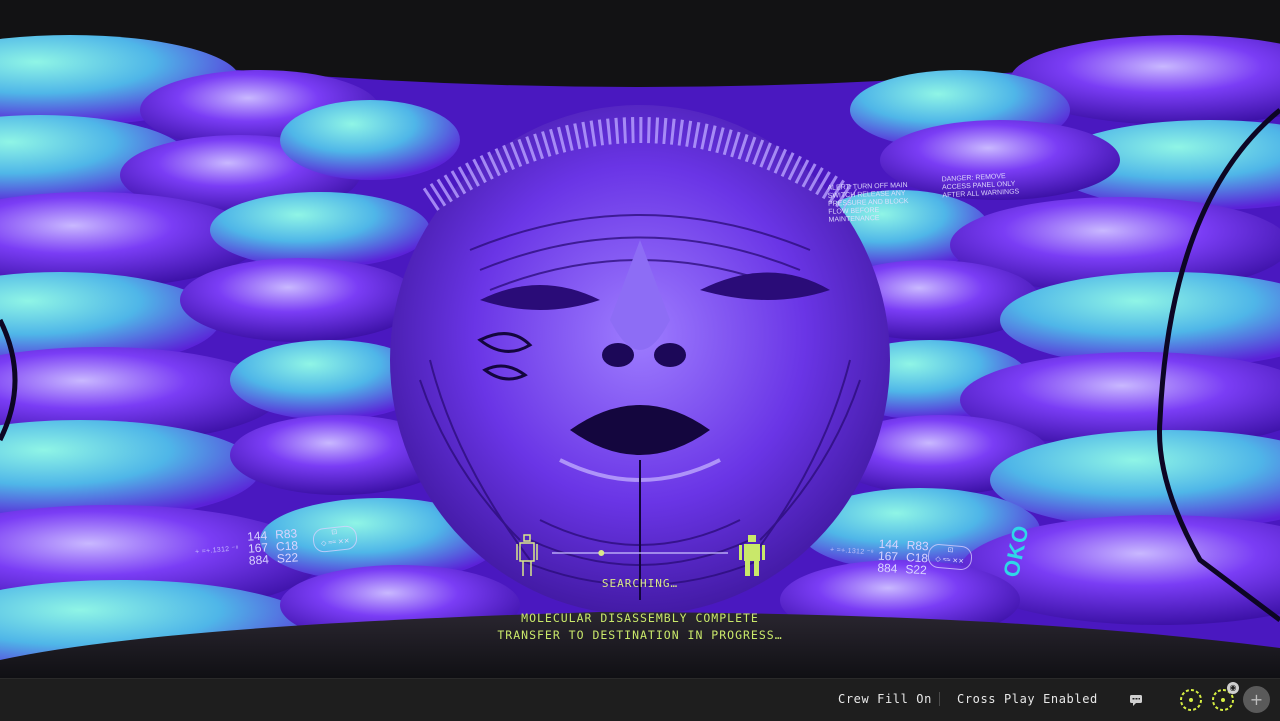 The height and width of the screenshot is (721, 1280). Describe the element at coordinates (1191, 700) in the screenshot. I see `player-ready-icon` at that location.